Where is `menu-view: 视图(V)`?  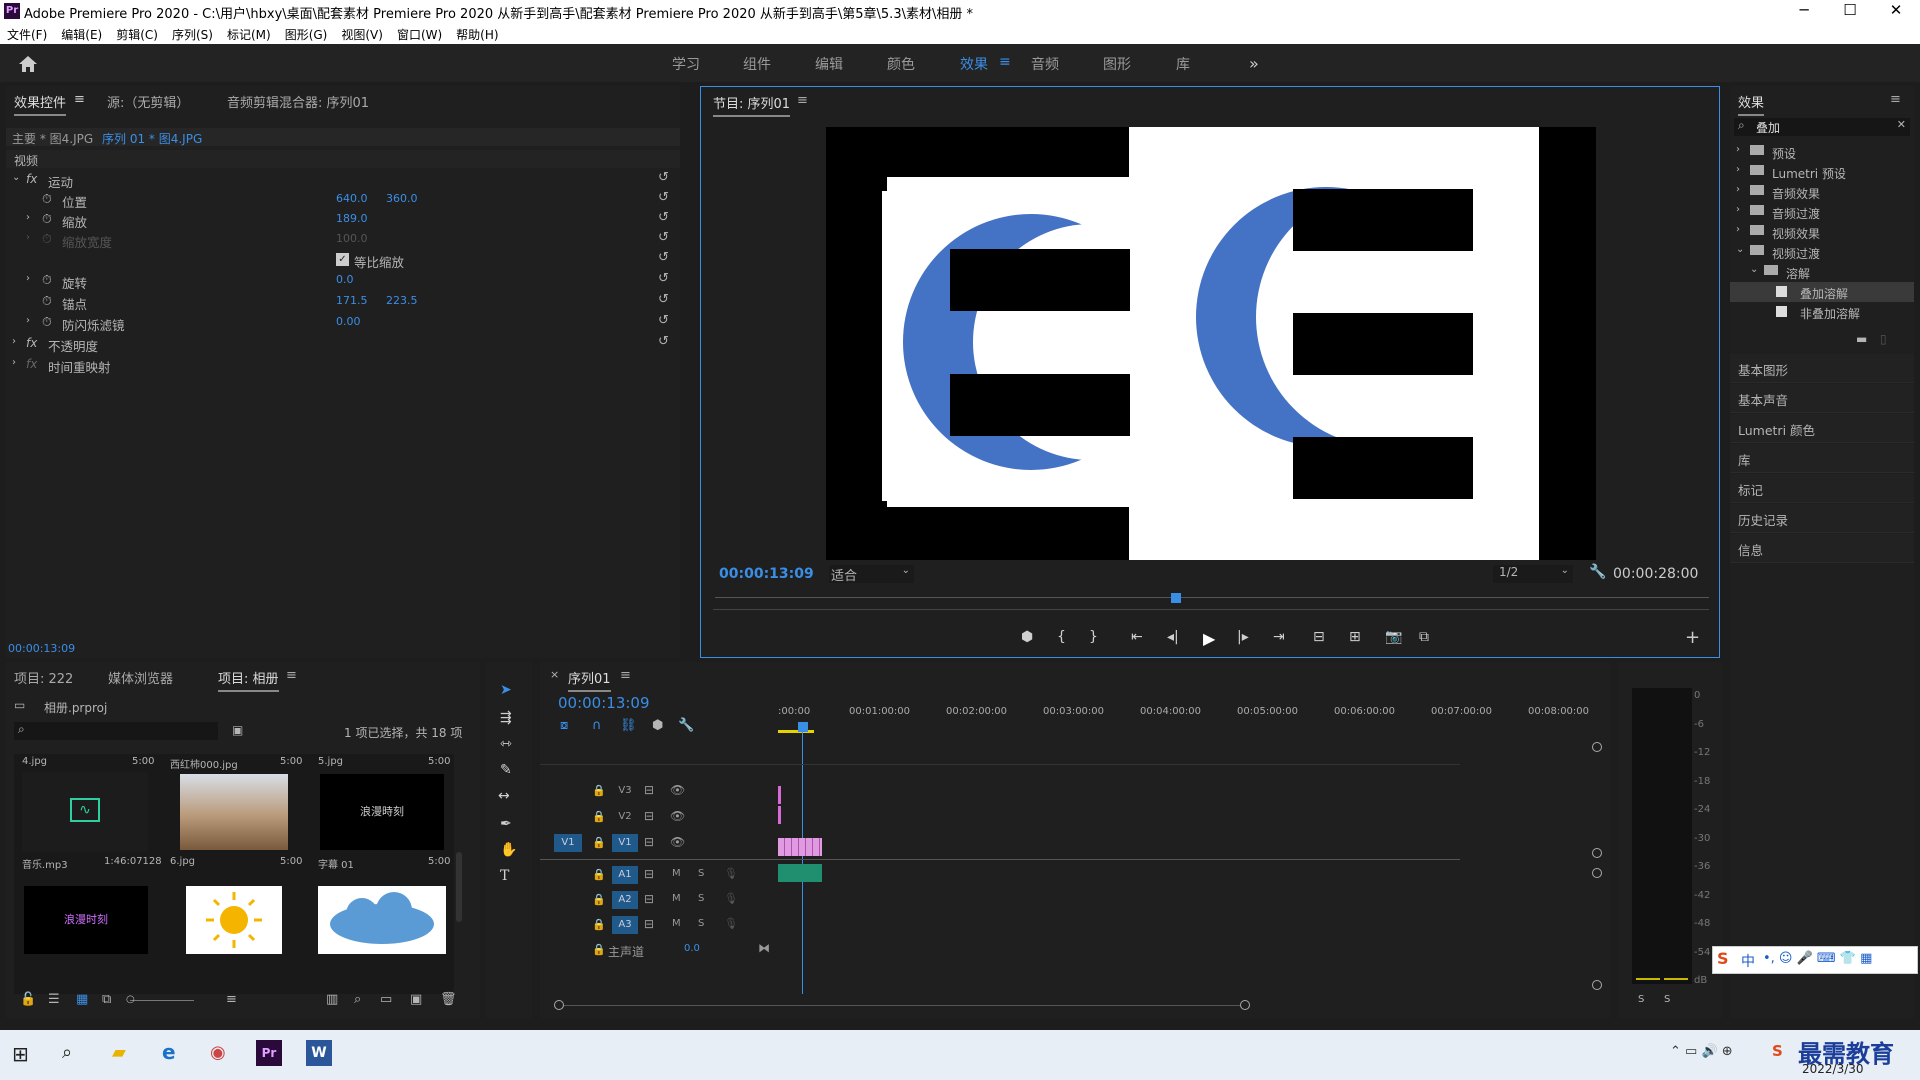
menu-view: 视图(V) is located at coordinates (362, 32).